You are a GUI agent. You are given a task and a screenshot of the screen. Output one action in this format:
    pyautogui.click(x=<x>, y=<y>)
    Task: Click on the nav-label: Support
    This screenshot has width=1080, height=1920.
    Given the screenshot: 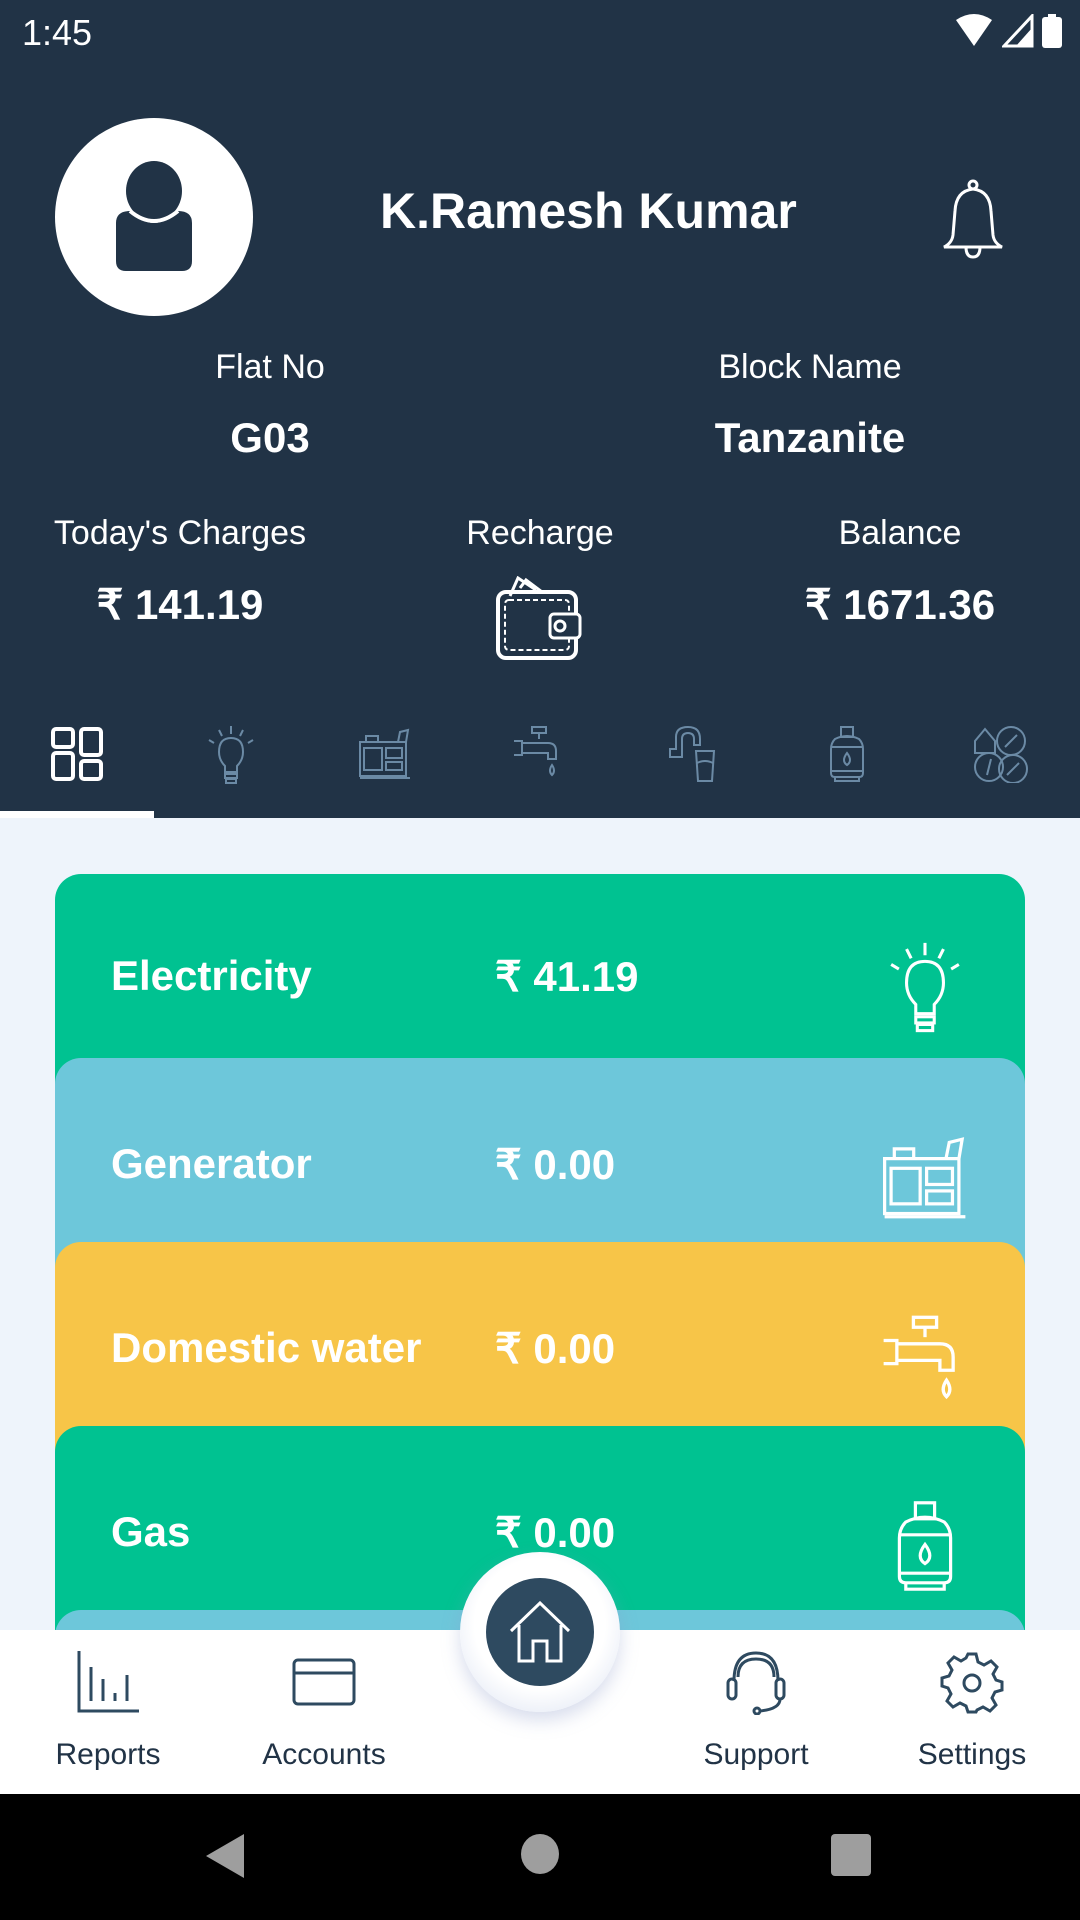 What is the action you would take?
    pyautogui.click(x=756, y=1754)
    